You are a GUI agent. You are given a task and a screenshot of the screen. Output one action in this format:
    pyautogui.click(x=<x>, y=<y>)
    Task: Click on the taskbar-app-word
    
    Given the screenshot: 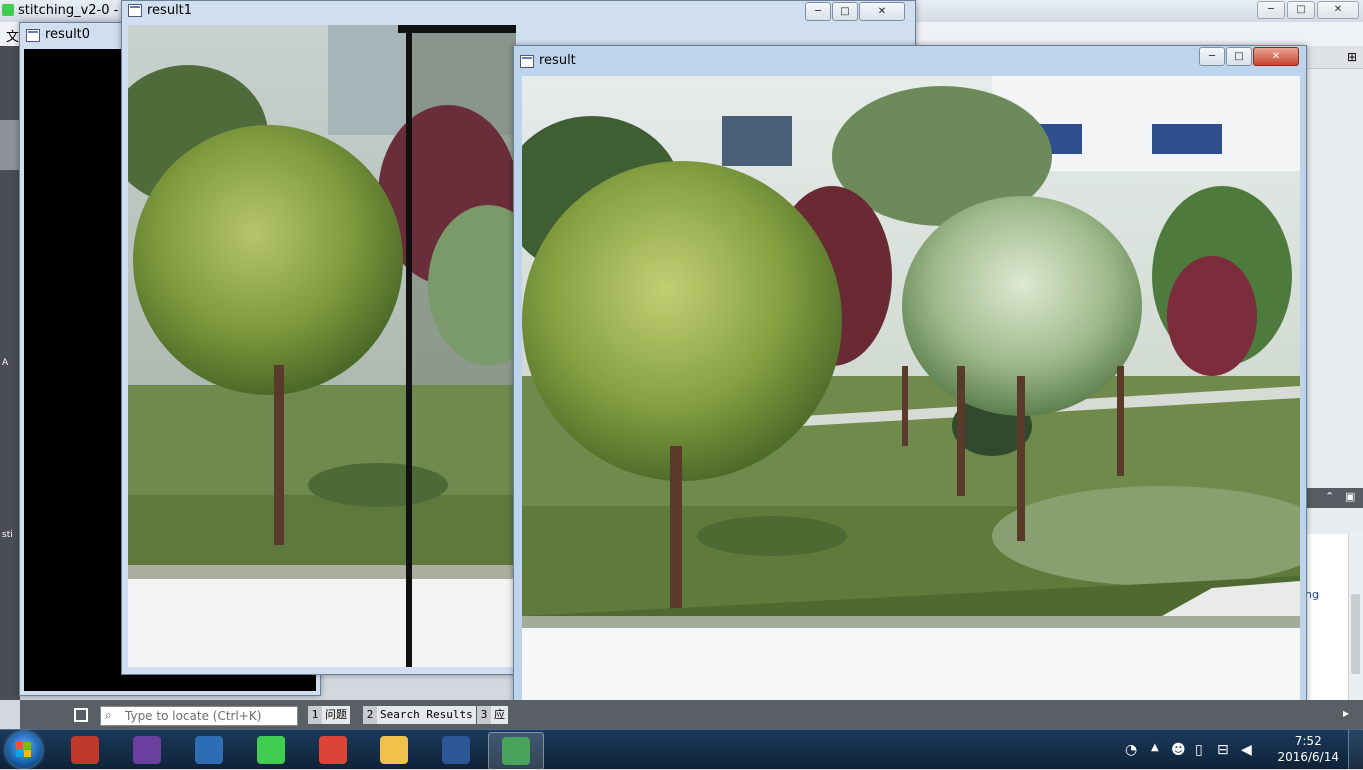 What is the action you would take?
    pyautogui.click(x=456, y=750)
    